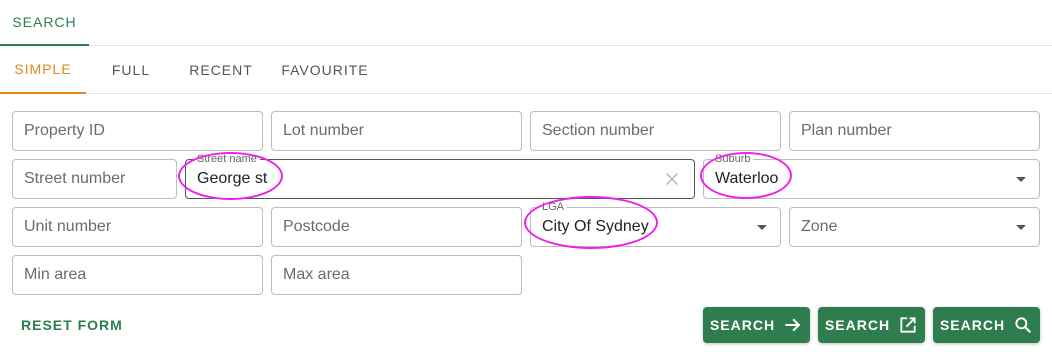 This screenshot has height=354, width=1052. Describe the element at coordinates (55, 274) in the screenshot. I see `min-area-placeholder: Min area` at that location.